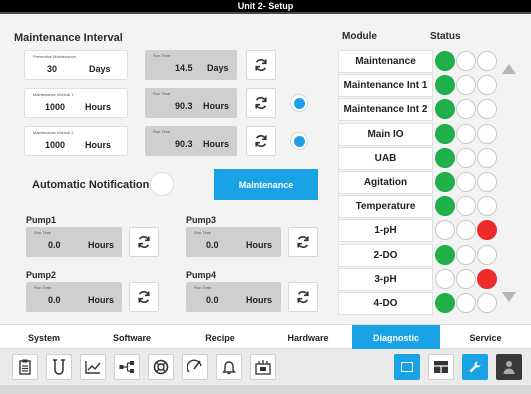  What do you see at coordinates (385, 255) in the screenshot?
I see `module-name: 2-DO` at bounding box center [385, 255].